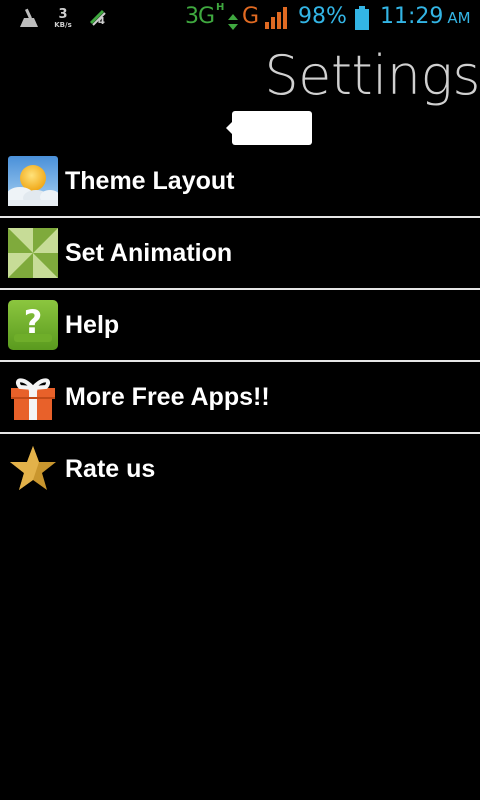 This screenshot has height=800, width=480. What do you see at coordinates (33, 253) in the screenshot?
I see `pinwheel-icon` at bounding box center [33, 253].